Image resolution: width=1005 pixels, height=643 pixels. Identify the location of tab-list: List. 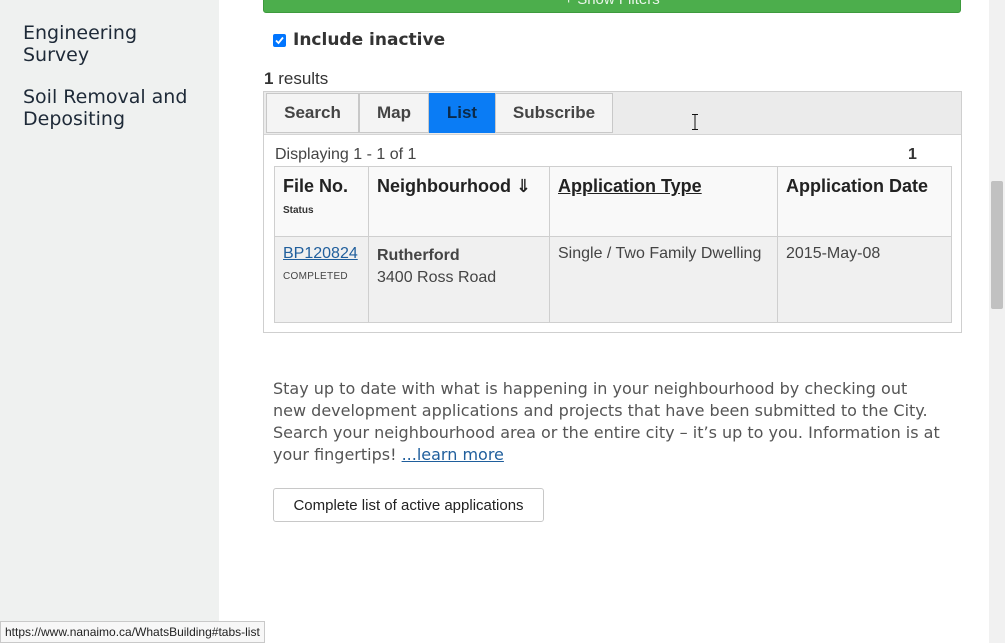
(462, 113).